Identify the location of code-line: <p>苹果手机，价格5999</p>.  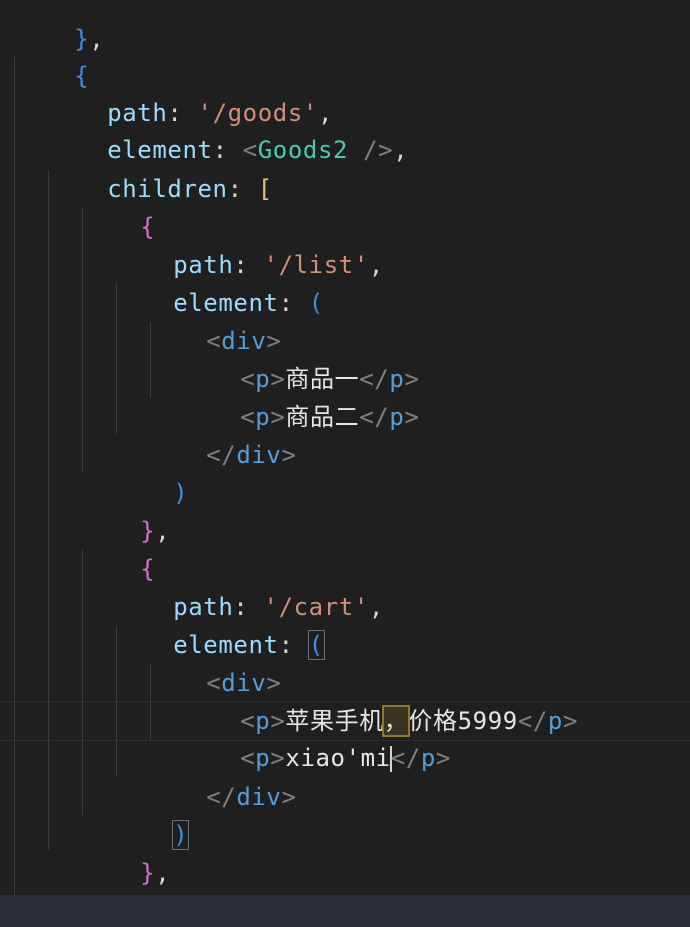
(379, 700).